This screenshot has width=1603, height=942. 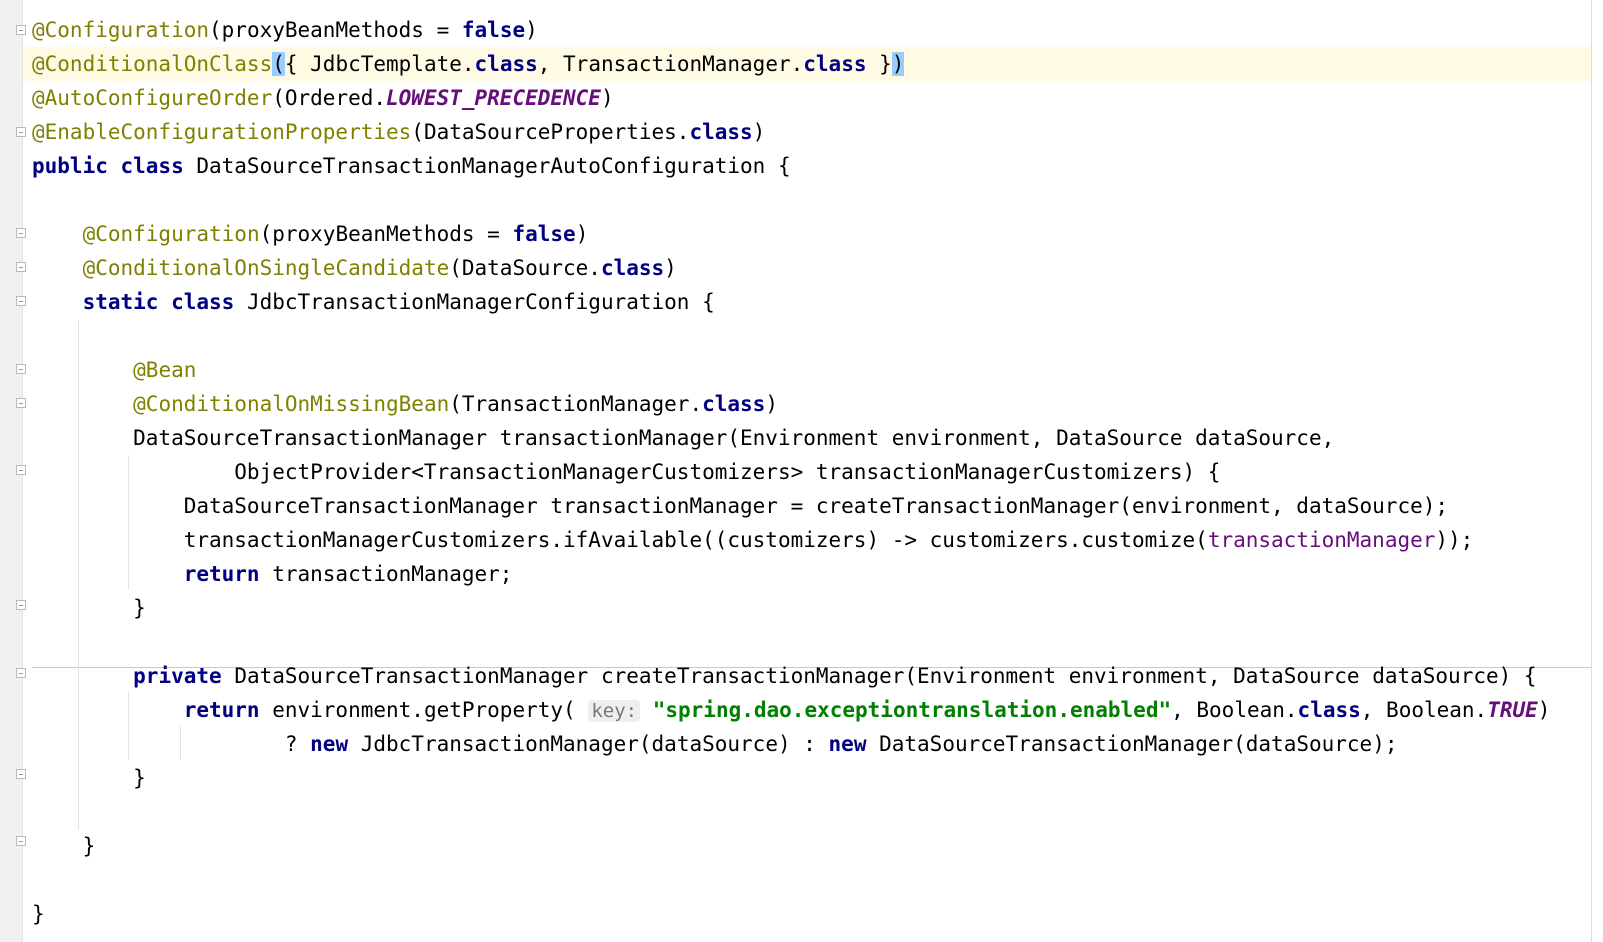 I want to click on right-margin-guide, so click(x=1591, y=471).